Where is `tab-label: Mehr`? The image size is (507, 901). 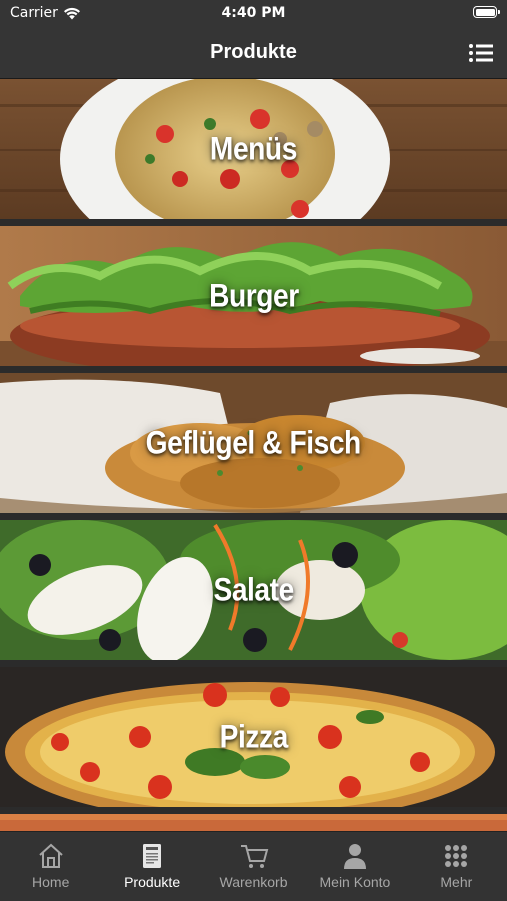 tab-label: Mehr is located at coordinates (456, 882).